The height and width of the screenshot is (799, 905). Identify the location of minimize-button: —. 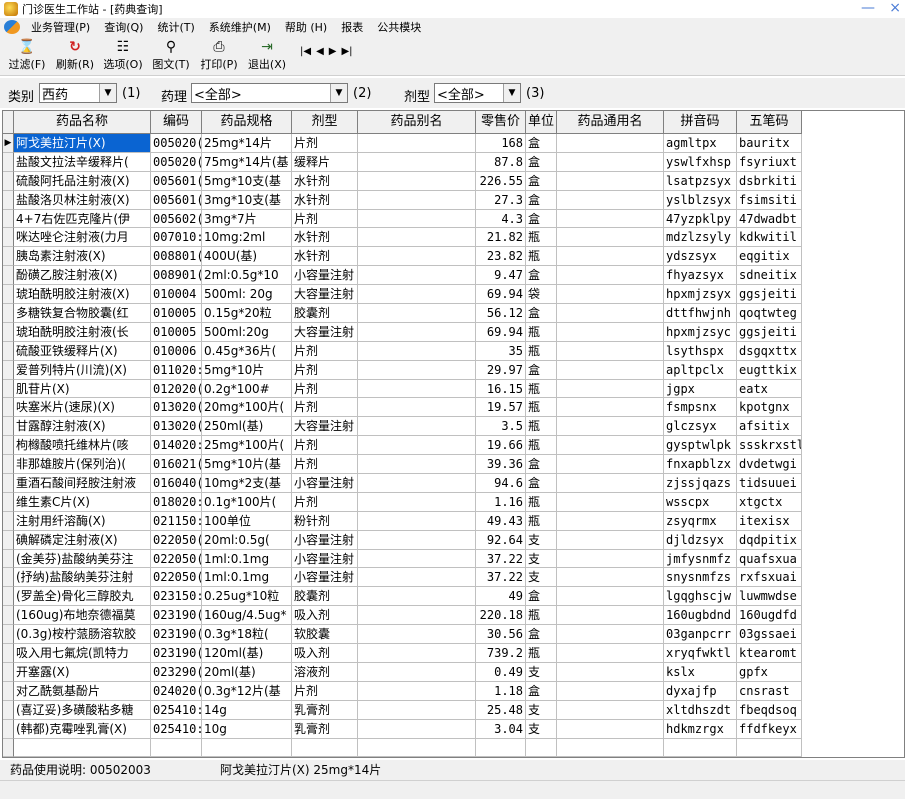
(868, 8).